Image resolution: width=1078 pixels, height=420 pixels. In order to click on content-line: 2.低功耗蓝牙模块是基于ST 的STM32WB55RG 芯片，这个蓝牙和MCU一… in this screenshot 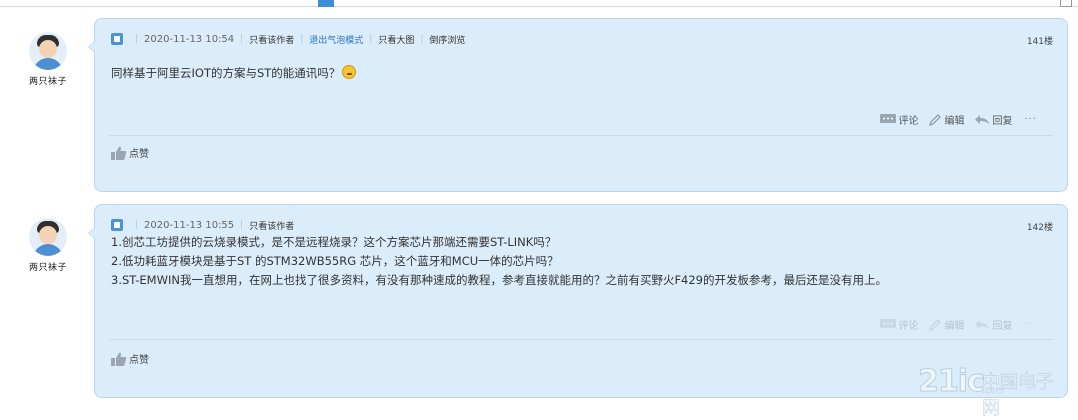, I will do `click(335, 261)`.